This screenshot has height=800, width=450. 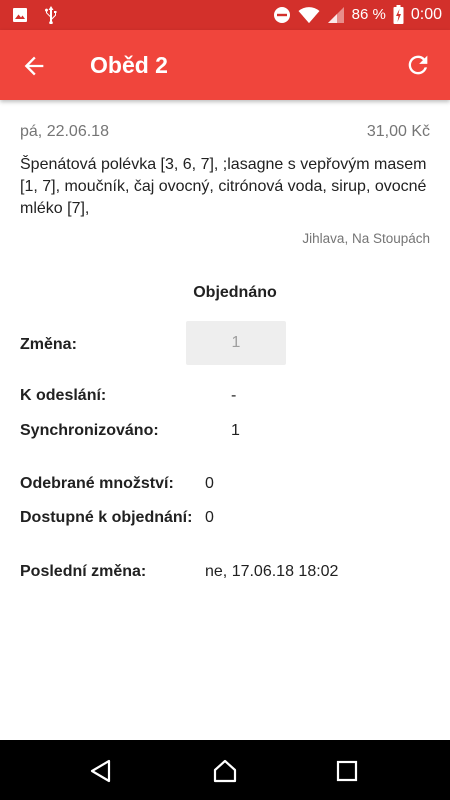 What do you see at coordinates (234, 395) in the screenshot?
I see `to-send-value: -` at bounding box center [234, 395].